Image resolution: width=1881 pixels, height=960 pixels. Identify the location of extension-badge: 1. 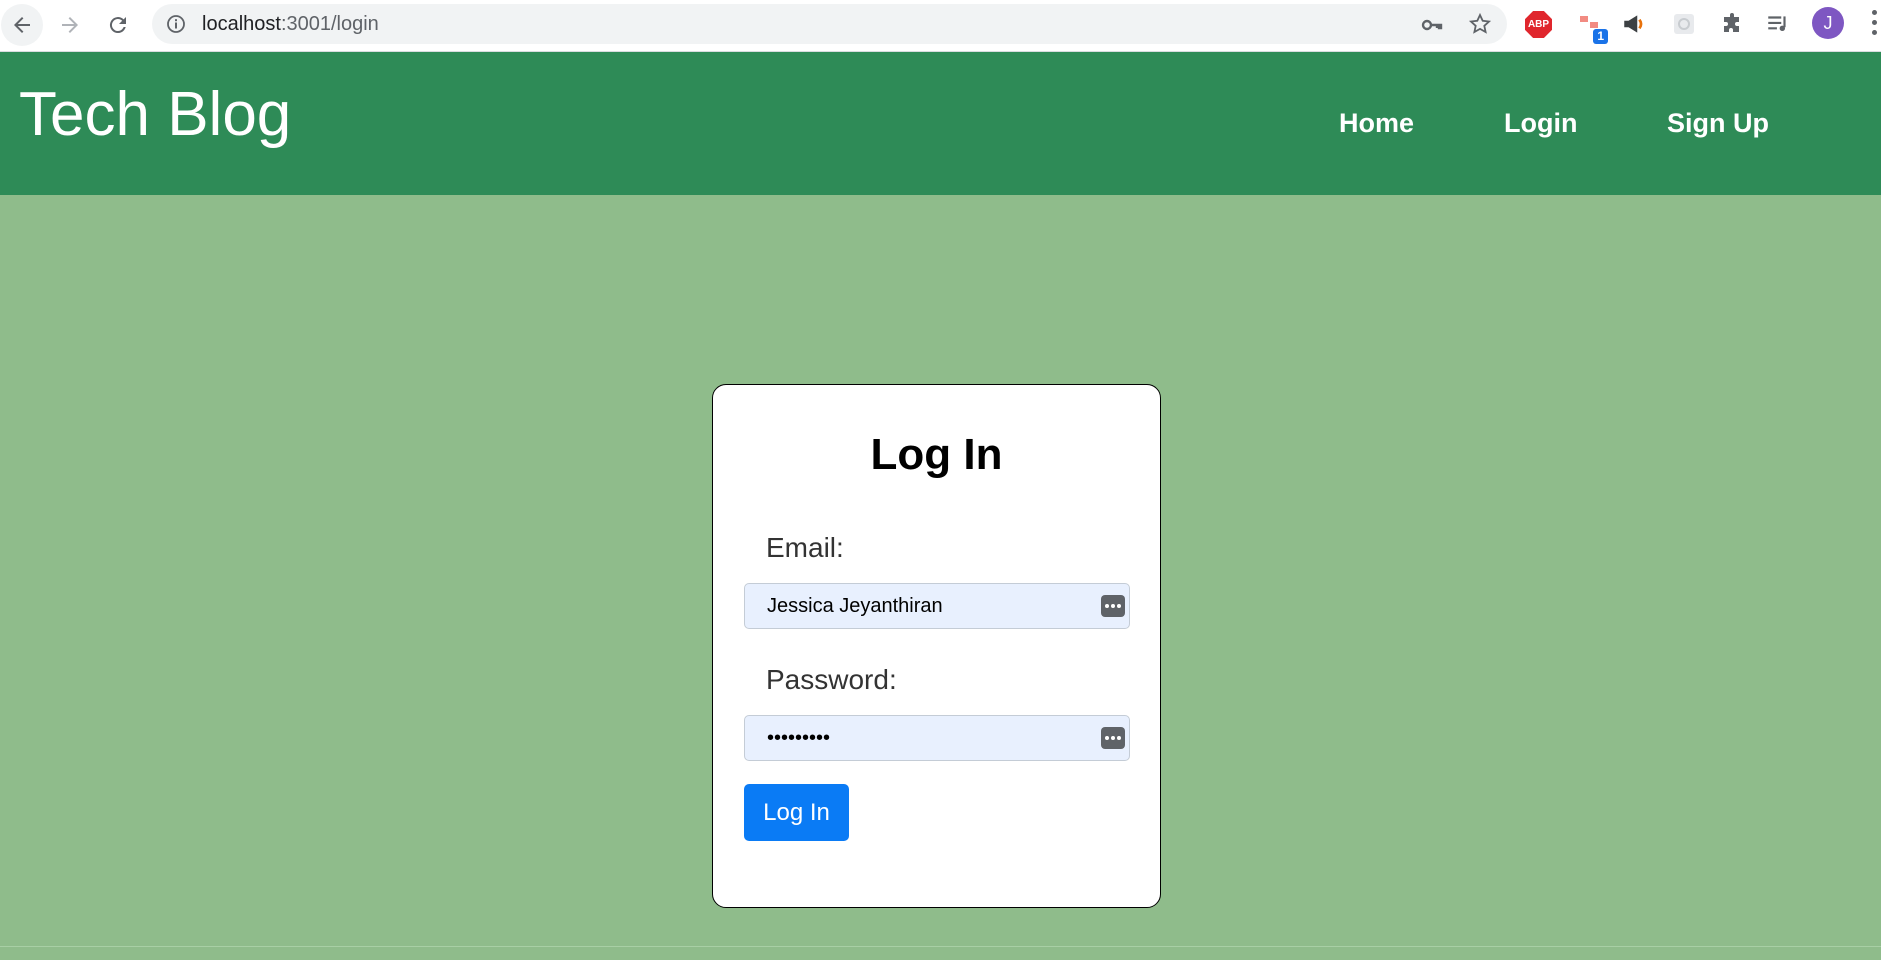
(1600, 36).